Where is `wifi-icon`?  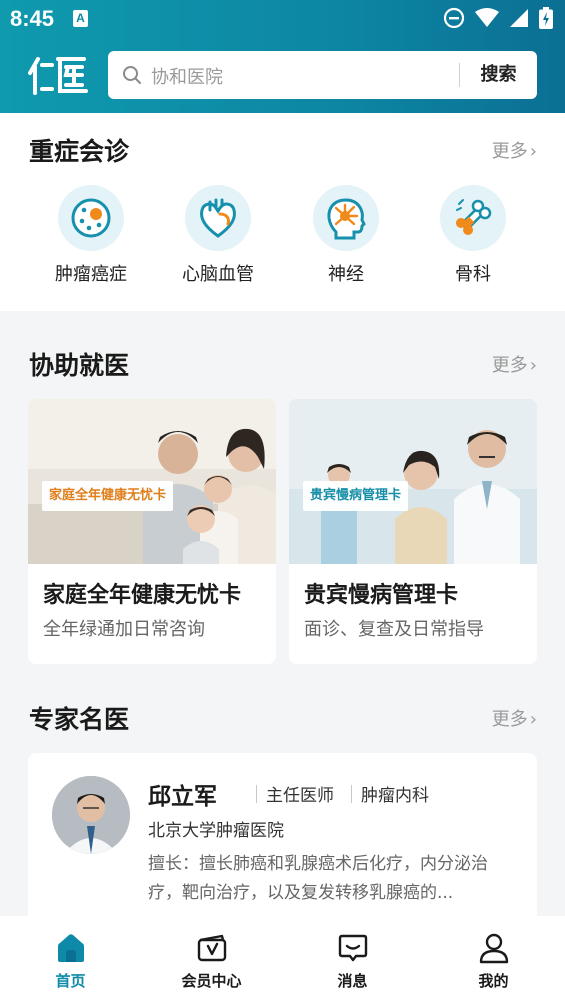 wifi-icon is located at coordinates (487, 17).